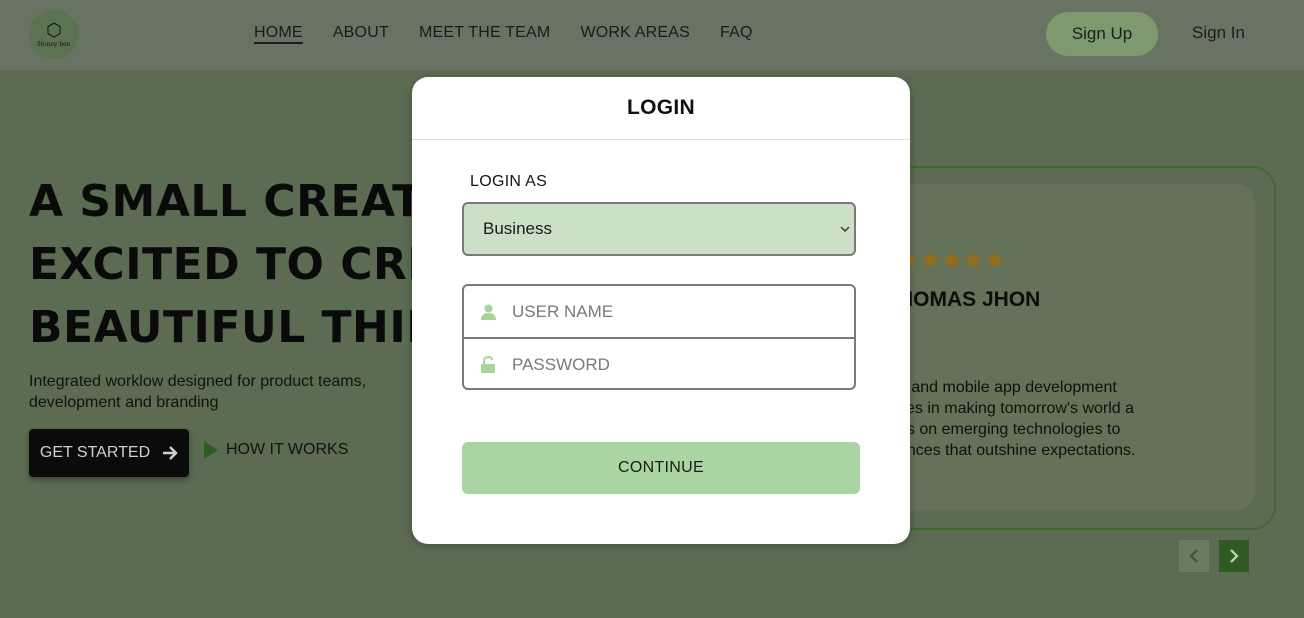  Describe the element at coordinates (509, 181) in the screenshot. I see `login-as-label: LOGIN AS` at that location.